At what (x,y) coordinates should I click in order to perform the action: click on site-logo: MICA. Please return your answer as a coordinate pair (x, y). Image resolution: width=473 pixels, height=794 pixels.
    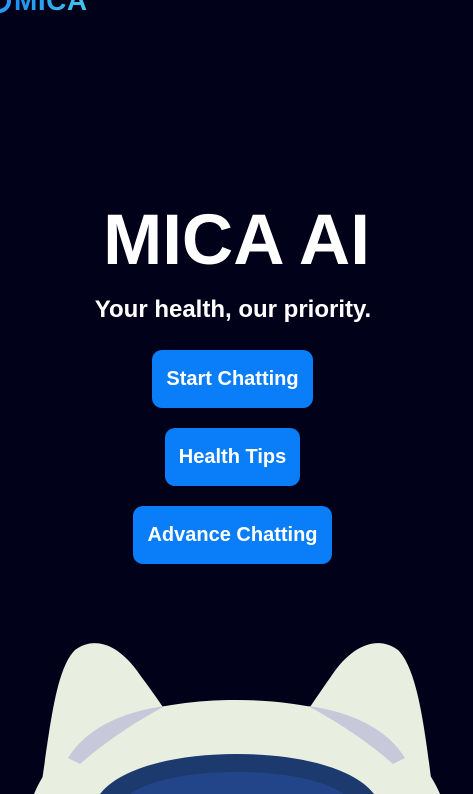
    Looking at the image, I should click on (44, 8).